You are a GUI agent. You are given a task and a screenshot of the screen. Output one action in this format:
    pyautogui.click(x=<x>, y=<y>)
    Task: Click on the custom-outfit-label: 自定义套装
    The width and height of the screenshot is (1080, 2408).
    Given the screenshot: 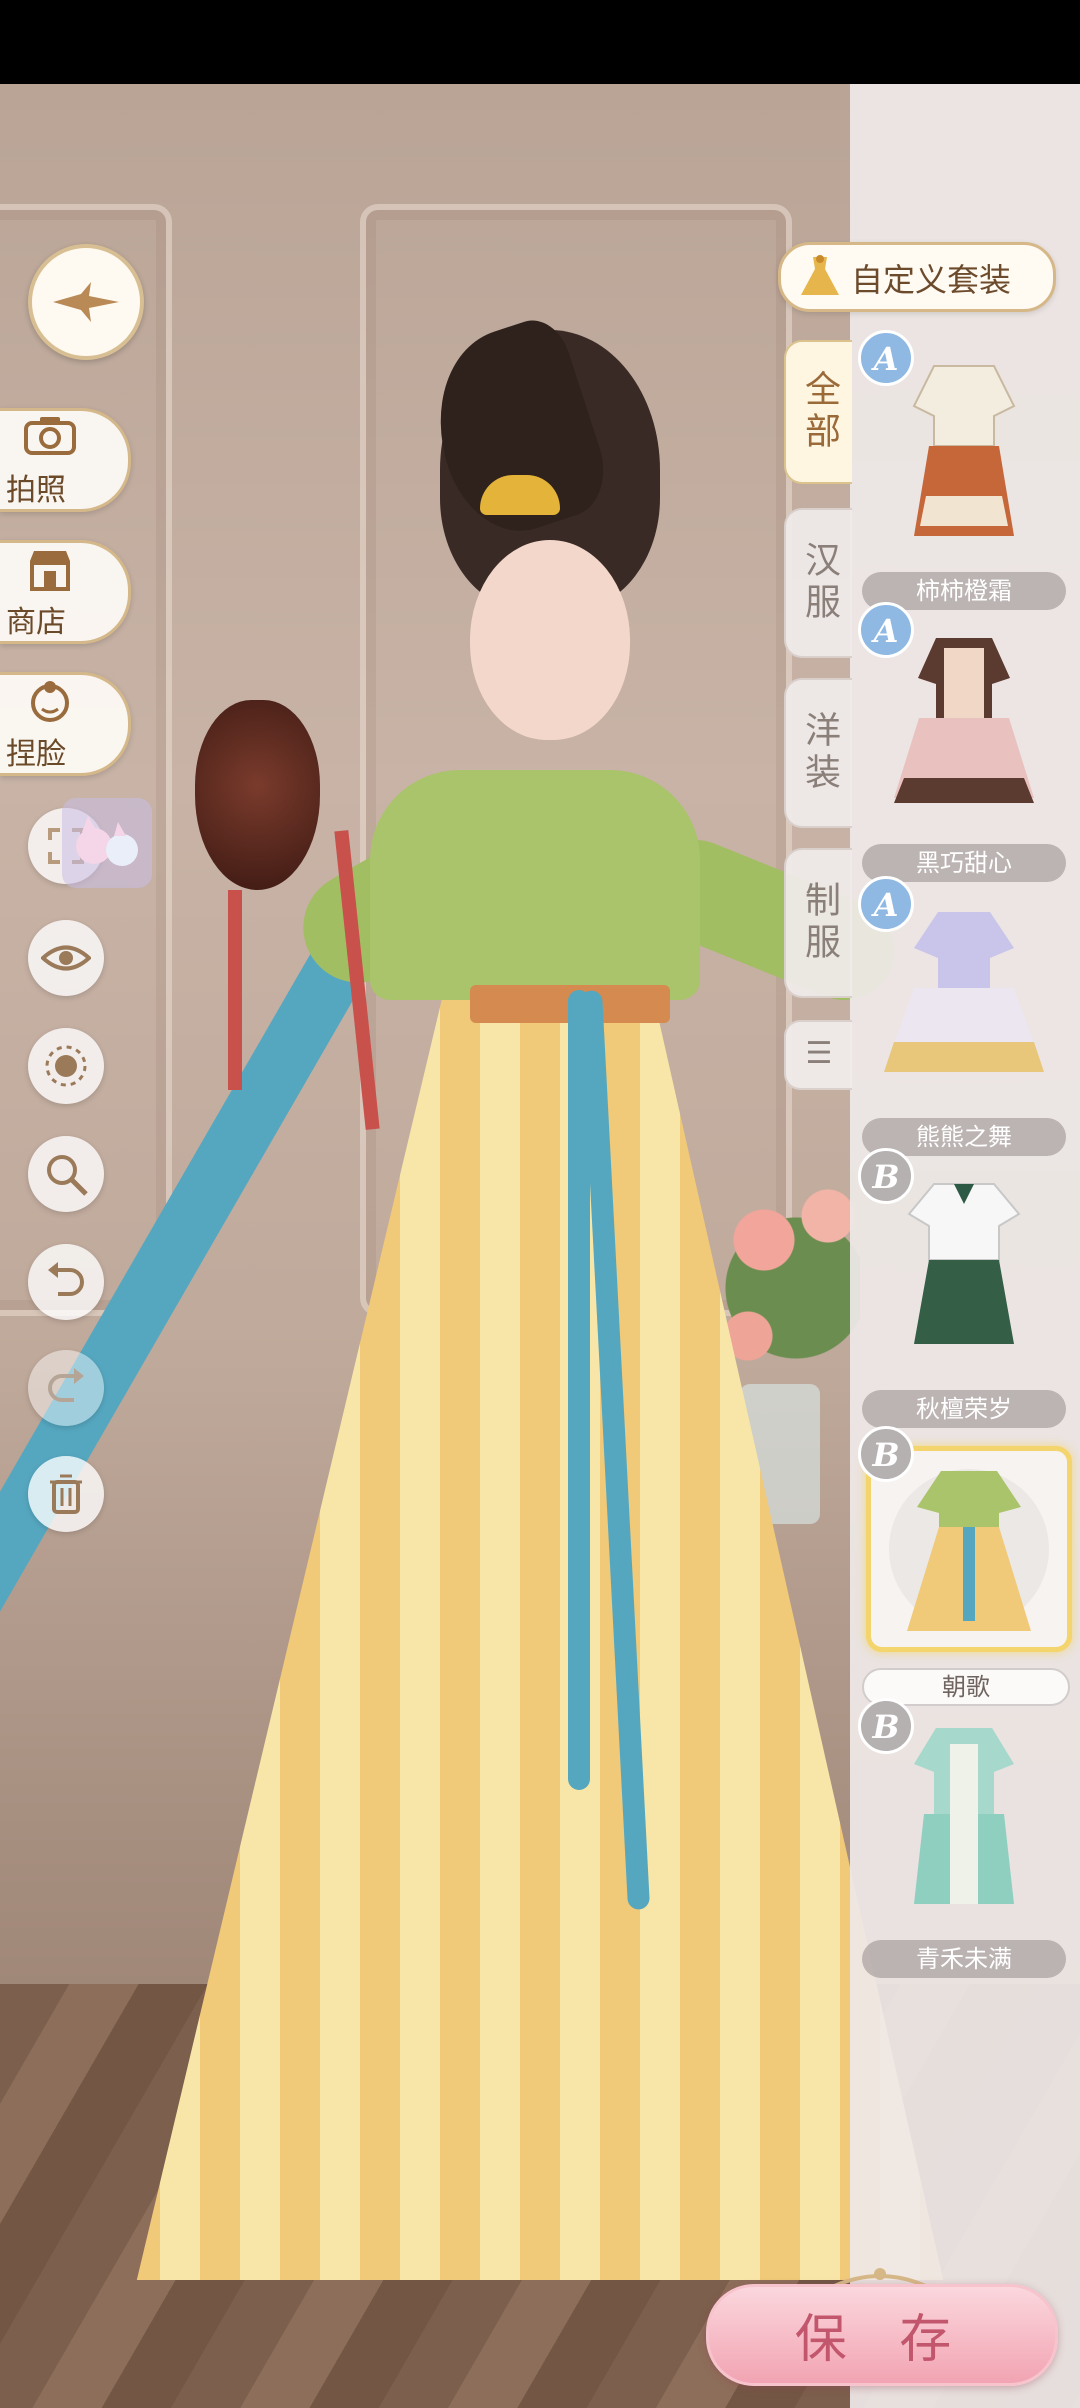 What is the action you would take?
    pyautogui.click(x=931, y=280)
    